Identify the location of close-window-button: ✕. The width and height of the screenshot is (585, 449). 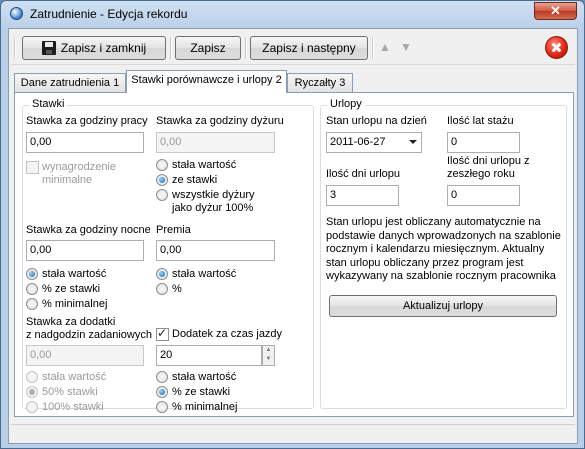
(555, 11).